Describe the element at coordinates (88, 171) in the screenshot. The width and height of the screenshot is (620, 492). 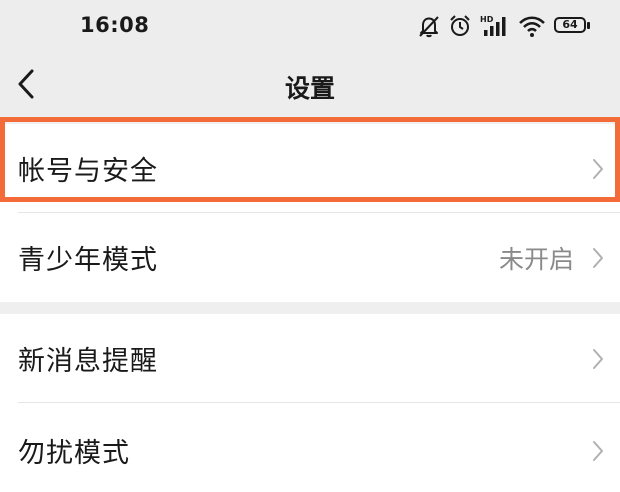
I see `settings-item-label: 帐号与安全` at that location.